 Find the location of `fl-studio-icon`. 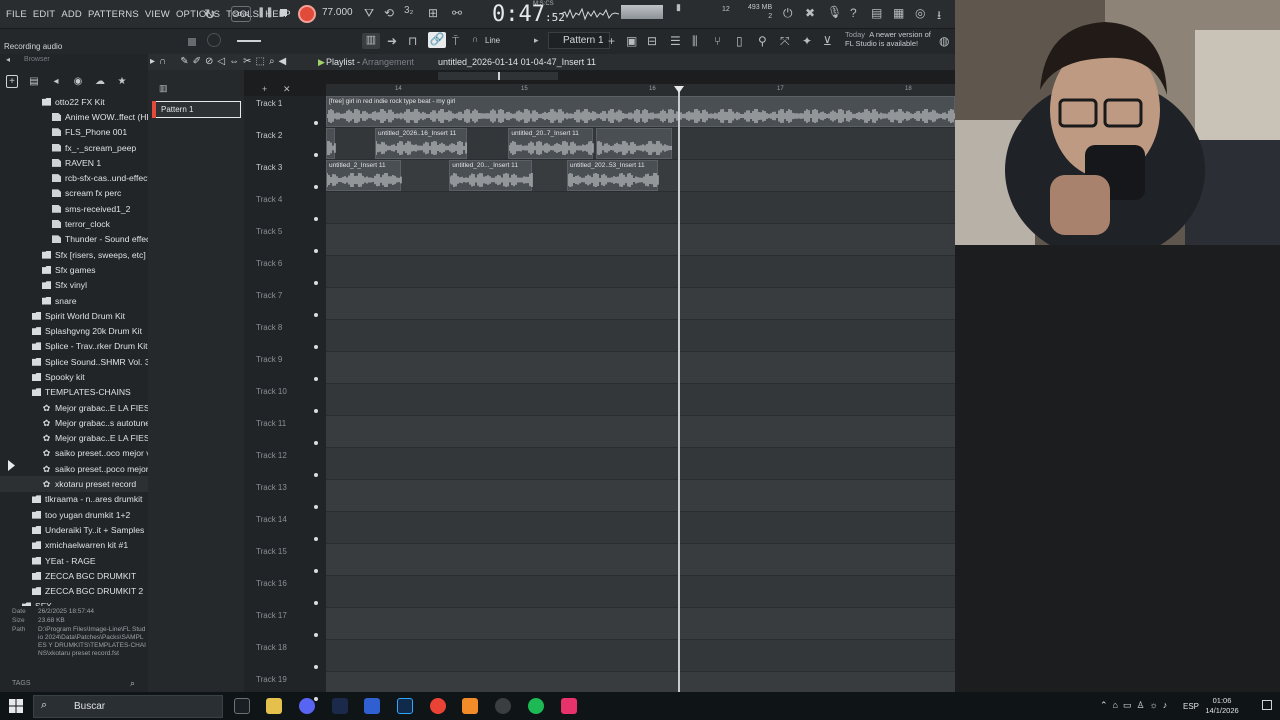

fl-studio-icon is located at coordinates (470, 706).